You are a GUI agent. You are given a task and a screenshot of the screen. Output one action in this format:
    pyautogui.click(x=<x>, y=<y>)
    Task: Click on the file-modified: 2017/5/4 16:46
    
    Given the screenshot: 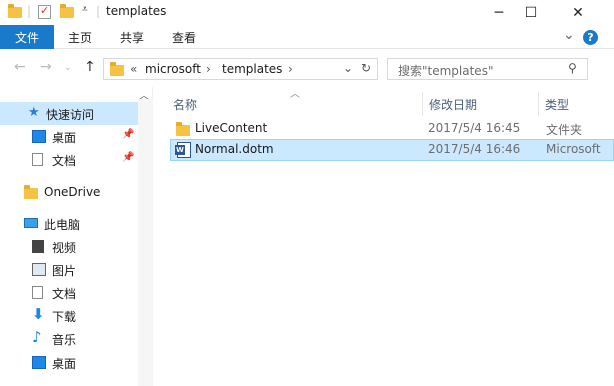 What is the action you would take?
    pyautogui.click(x=474, y=149)
    